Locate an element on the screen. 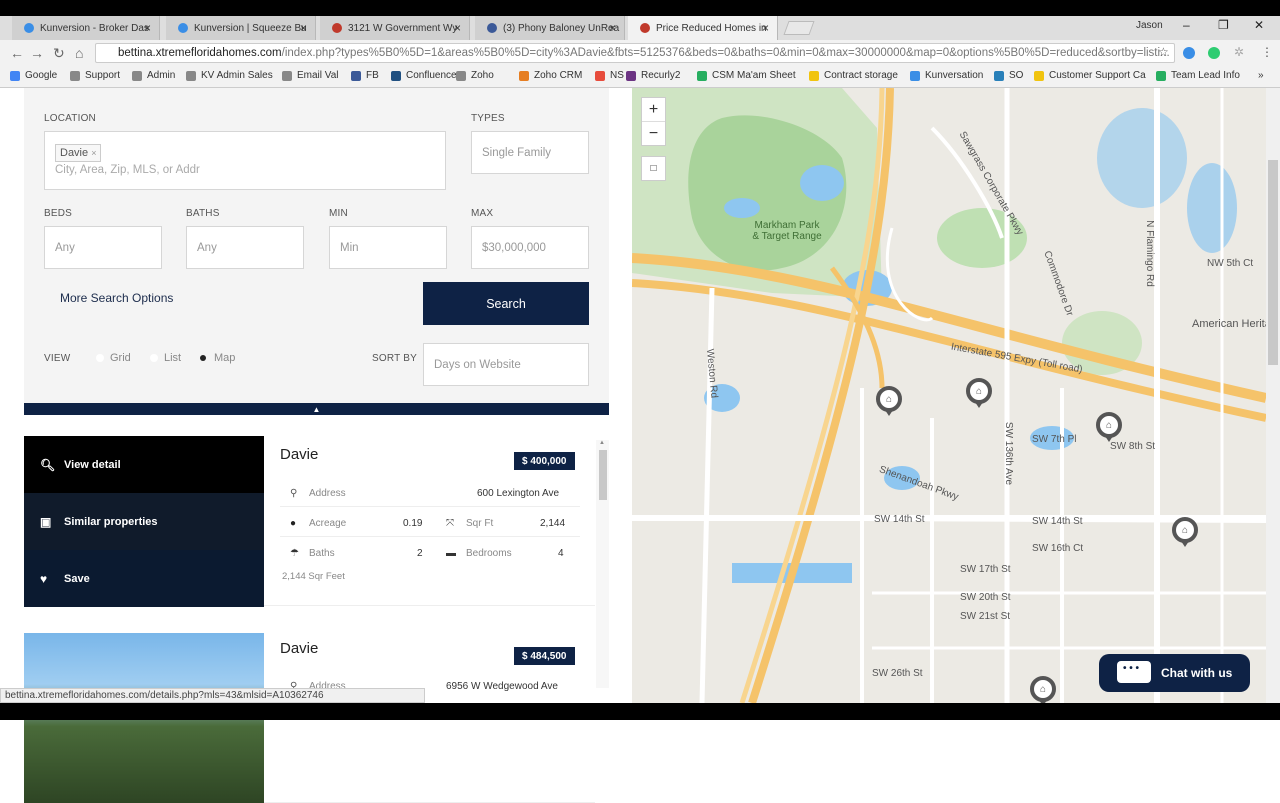  extension-gear-icon: ✲ is located at coordinates (1239, 52).